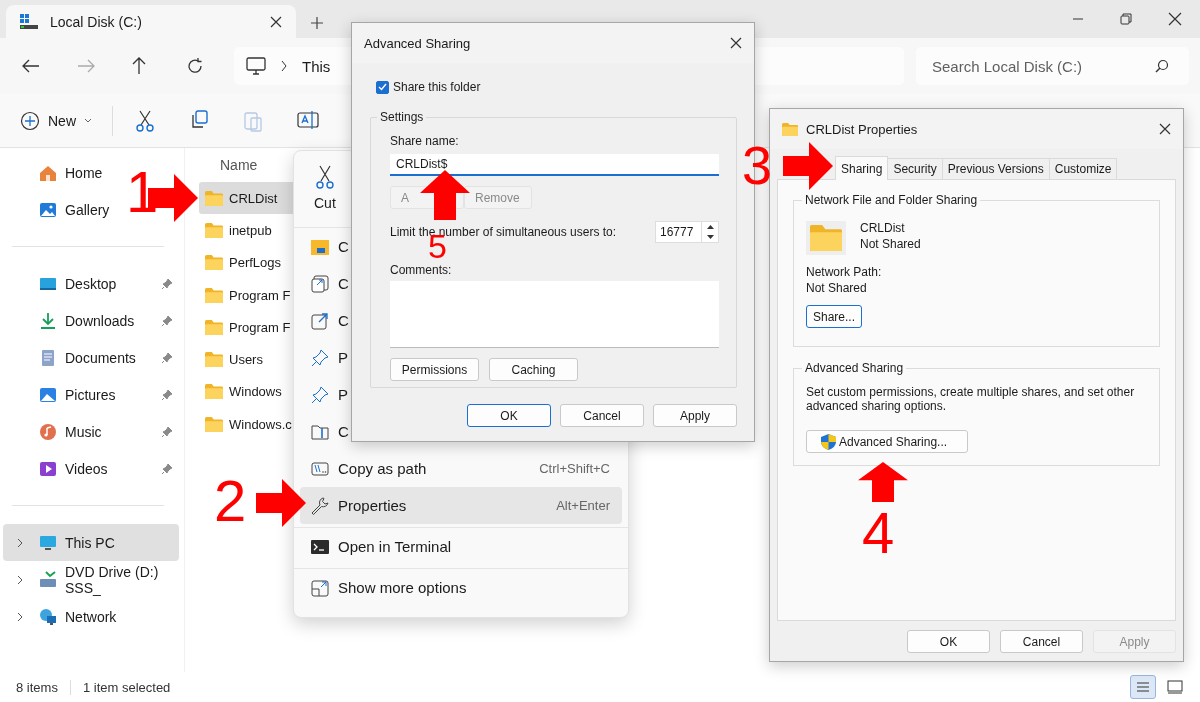  I want to click on description-text: Set custom permissions, create multiple shares, and set other advanced sharing options., so click(971, 399).